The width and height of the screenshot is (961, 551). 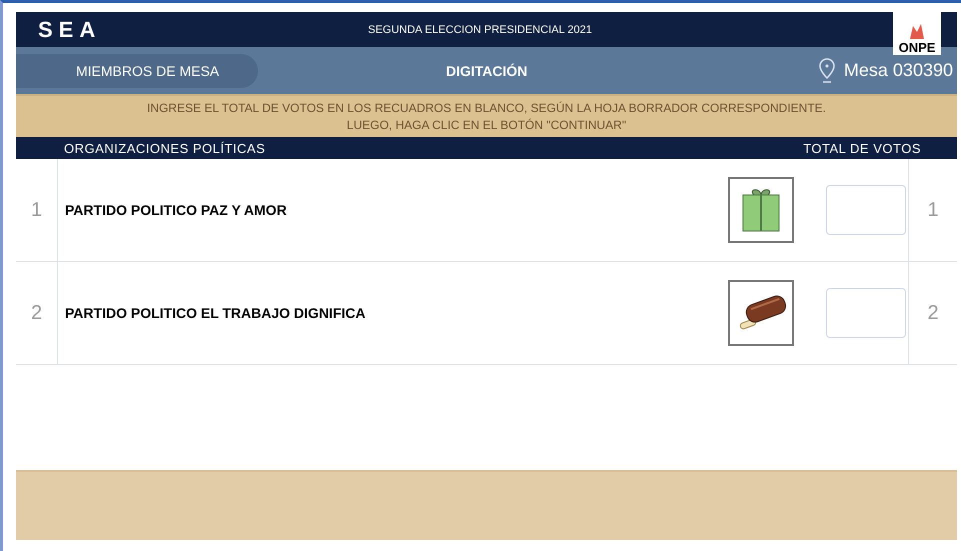 What do you see at coordinates (862, 148) in the screenshot?
I see `column-header: TOTAL DE VOTOS` at bounding box center [862, 148].